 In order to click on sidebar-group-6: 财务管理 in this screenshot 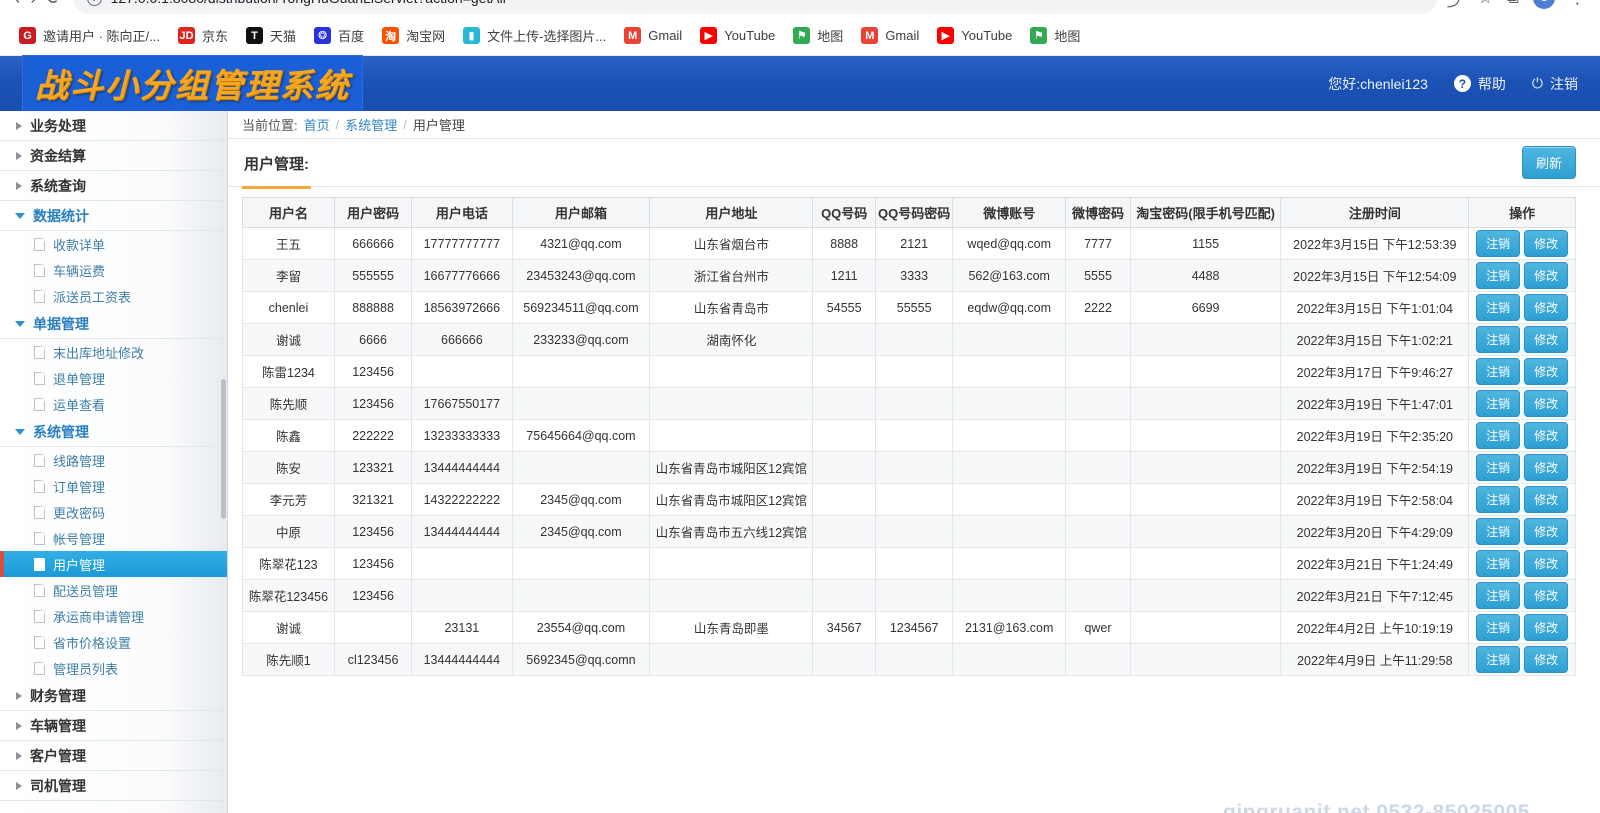, I will do `click(113, 696)`.